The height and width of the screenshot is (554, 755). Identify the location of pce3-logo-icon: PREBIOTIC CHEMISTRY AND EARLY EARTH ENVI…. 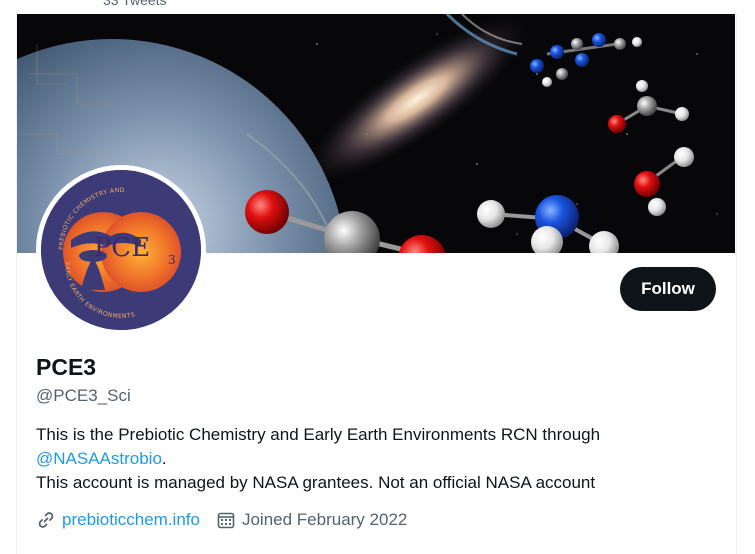
(121, 250).